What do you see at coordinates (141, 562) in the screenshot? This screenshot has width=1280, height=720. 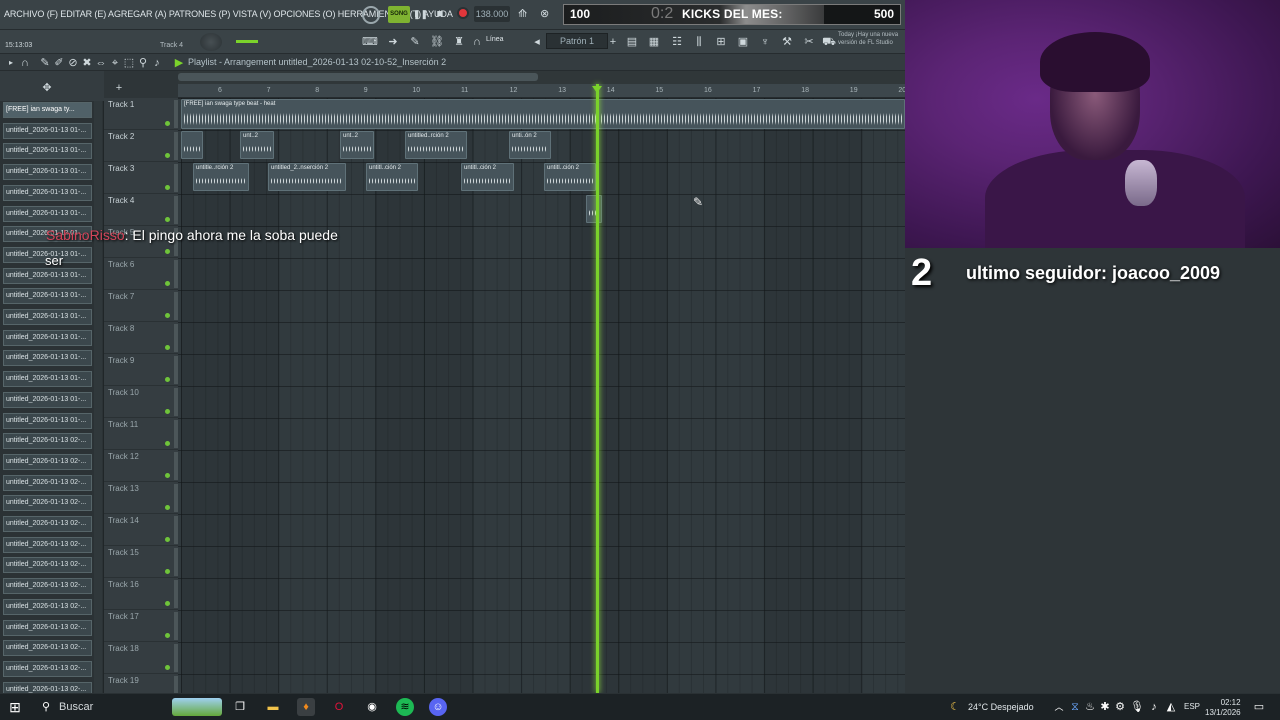 I see `track-header: Track 15` at bounding box center [141, 562].